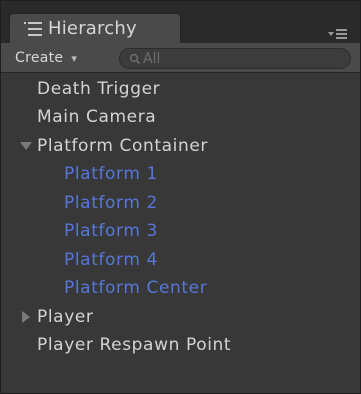 The width and height of the screenshot is (361, 394). I want to click on hierarchy-item-platform-3: Platform 3, so click(180, 231).